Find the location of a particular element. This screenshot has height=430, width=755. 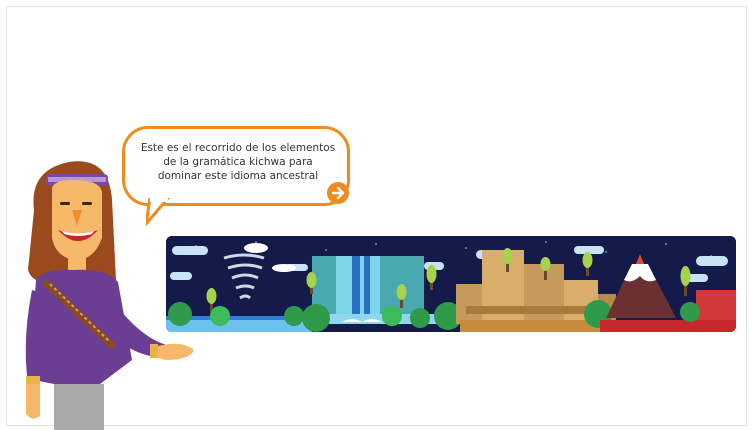

speech-line-2: de la gramática kichwa para is located at coordinates (238, 162).